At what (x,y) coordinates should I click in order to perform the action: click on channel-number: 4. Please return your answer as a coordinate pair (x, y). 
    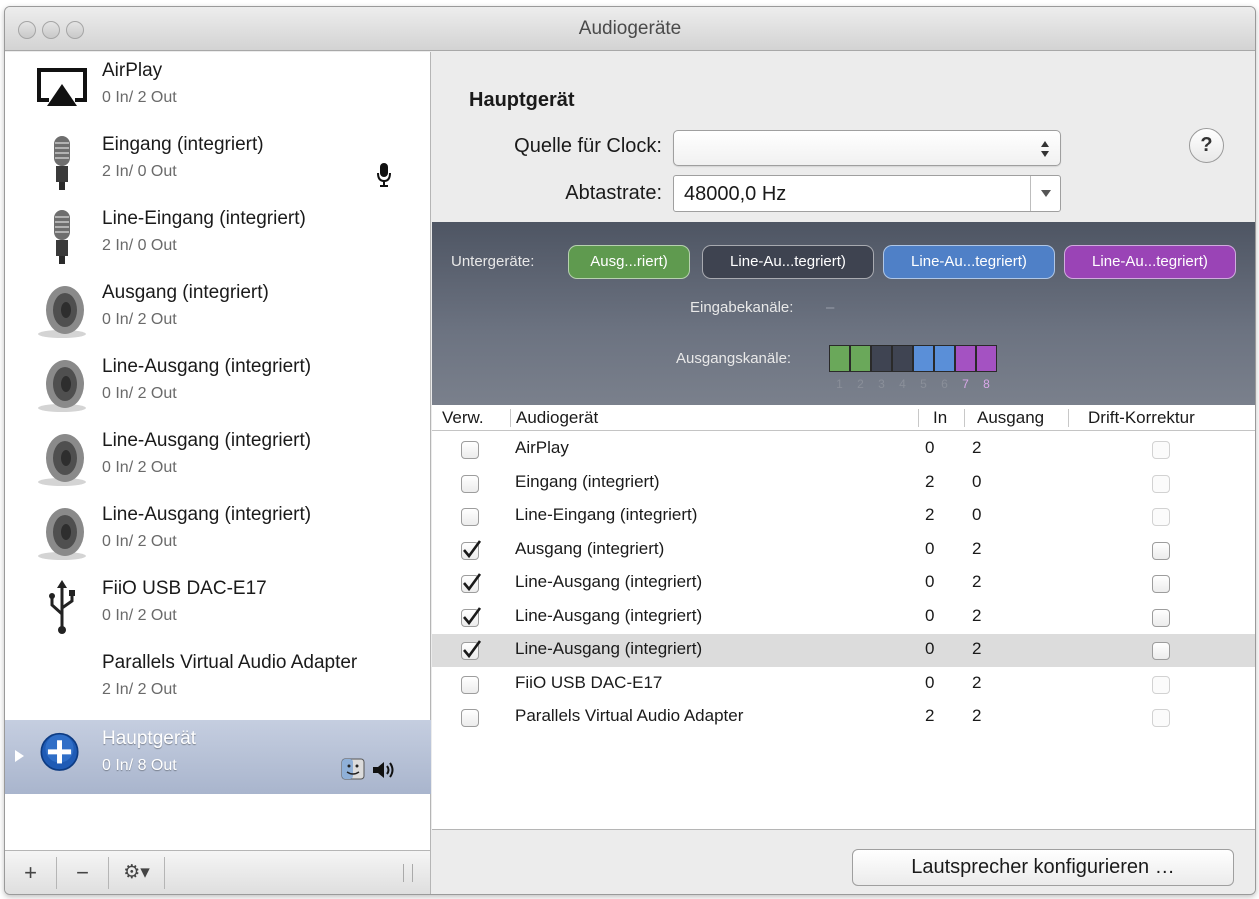
    Looking at the image, I should click on (902, 384).